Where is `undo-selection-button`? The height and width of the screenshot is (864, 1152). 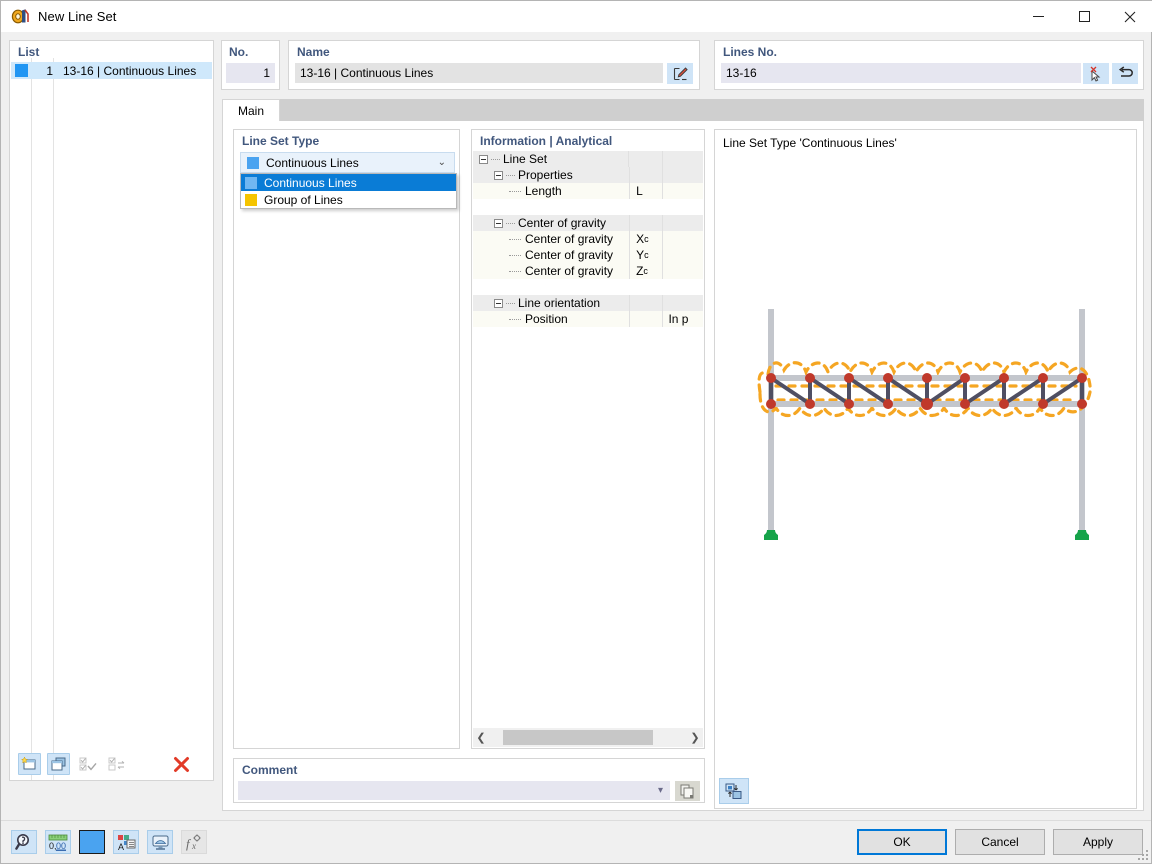
undo-selection-button is located at coordinates (1125, 73).